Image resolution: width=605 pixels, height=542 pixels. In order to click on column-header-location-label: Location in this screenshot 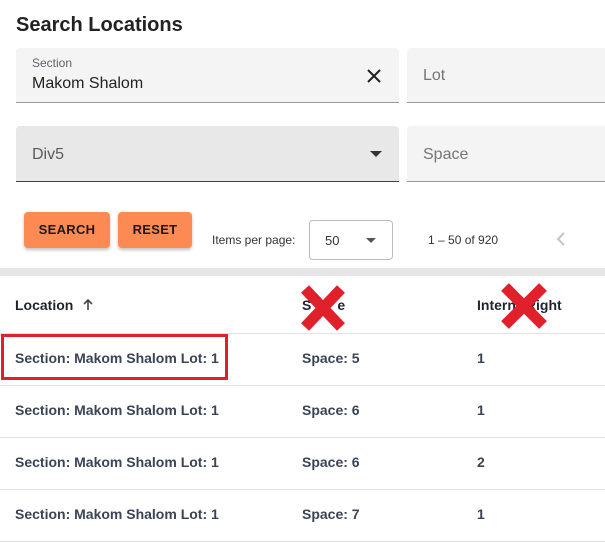, I will do `click(44, 305)`.